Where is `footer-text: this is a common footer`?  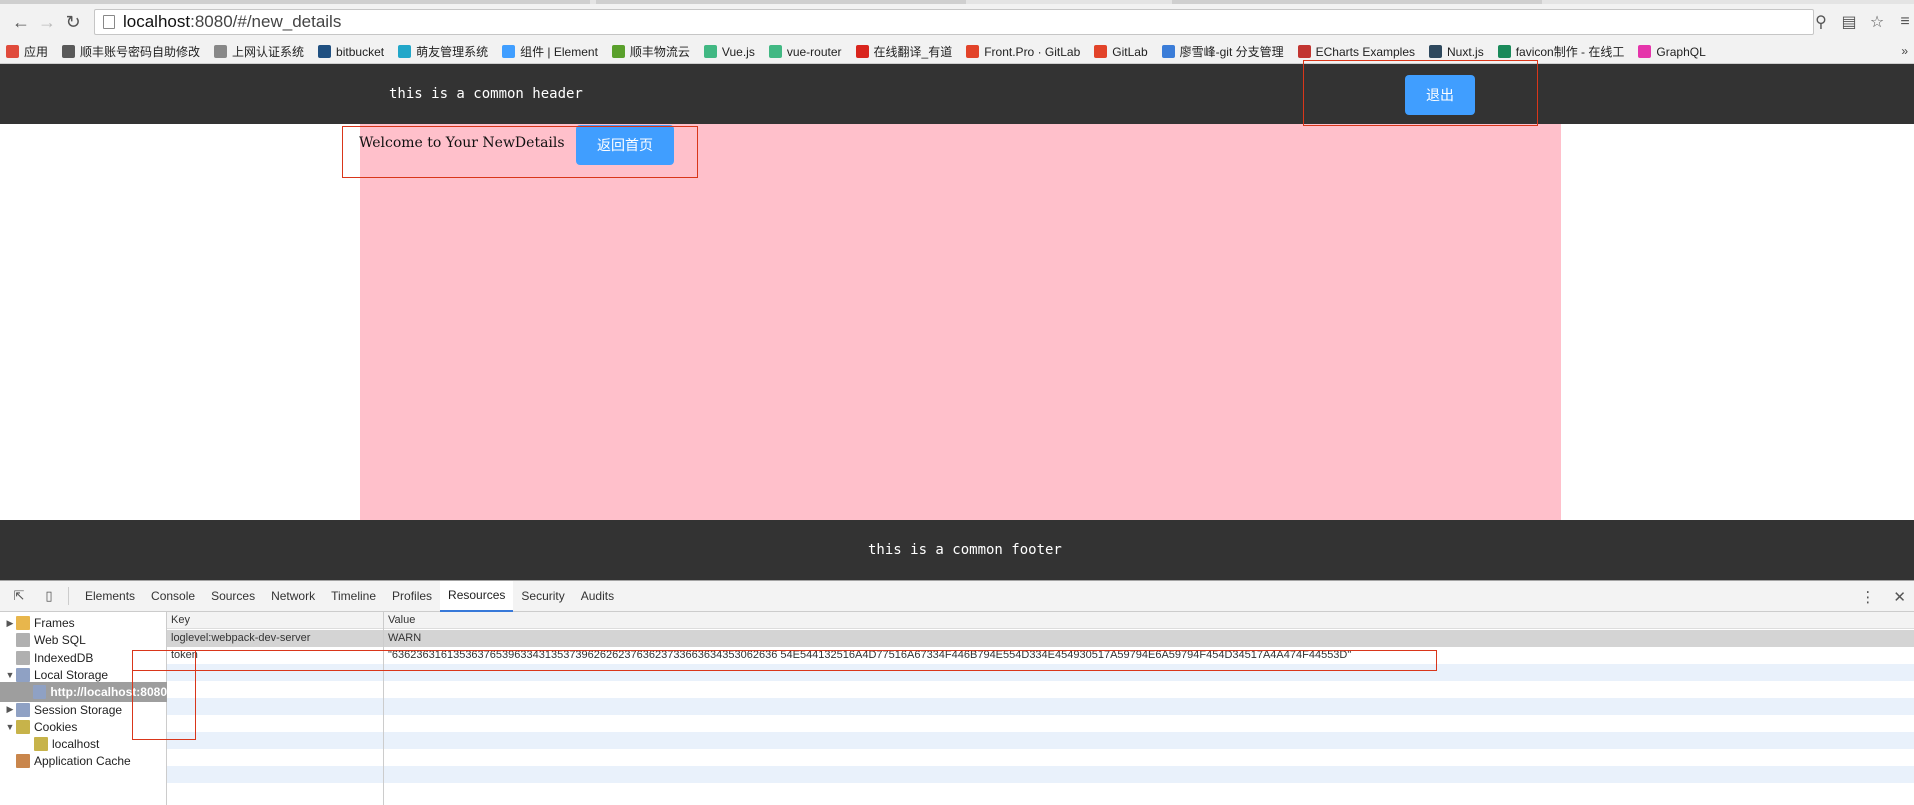
footer-text: this is a common footer is located at coordinates (965, 550).